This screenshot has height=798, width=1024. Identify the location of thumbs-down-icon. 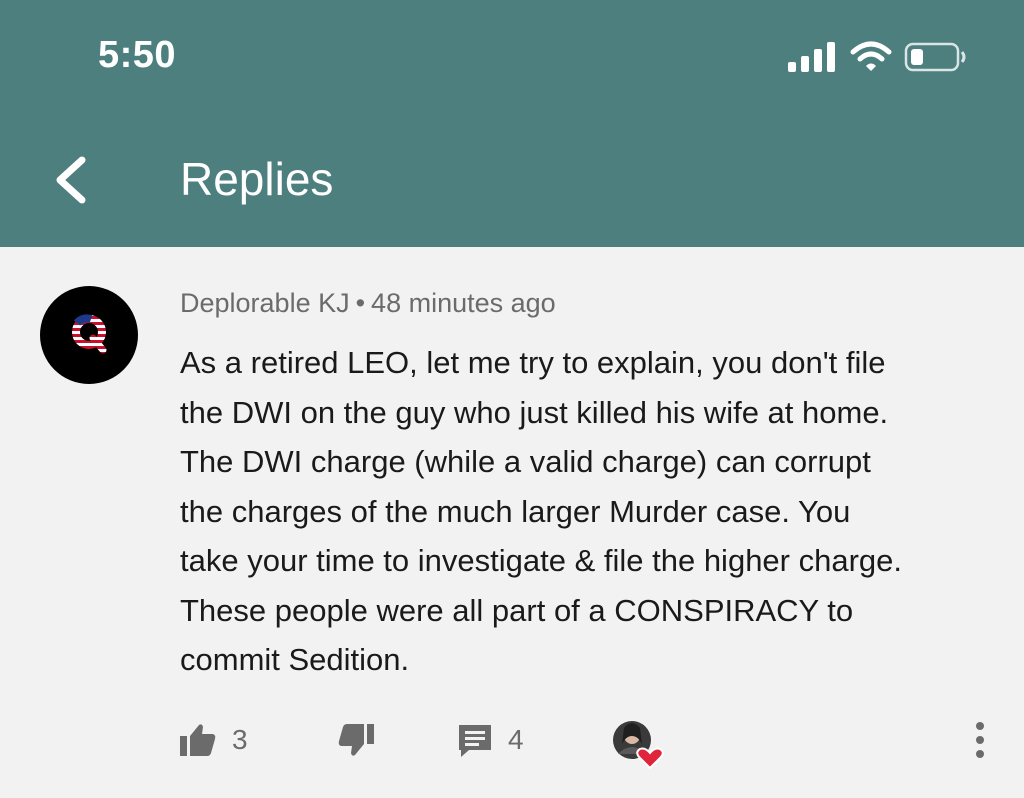
(356, 740).